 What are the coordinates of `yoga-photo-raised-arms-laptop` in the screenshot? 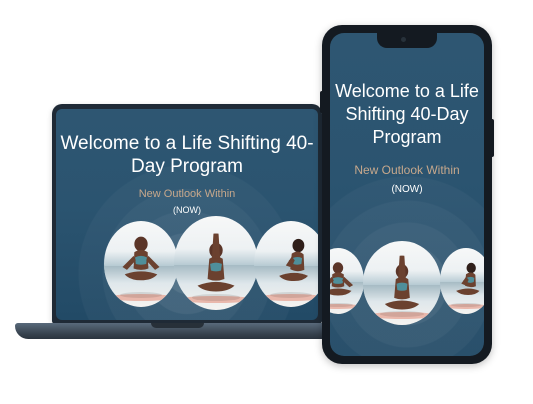 It's located at (216, 263).